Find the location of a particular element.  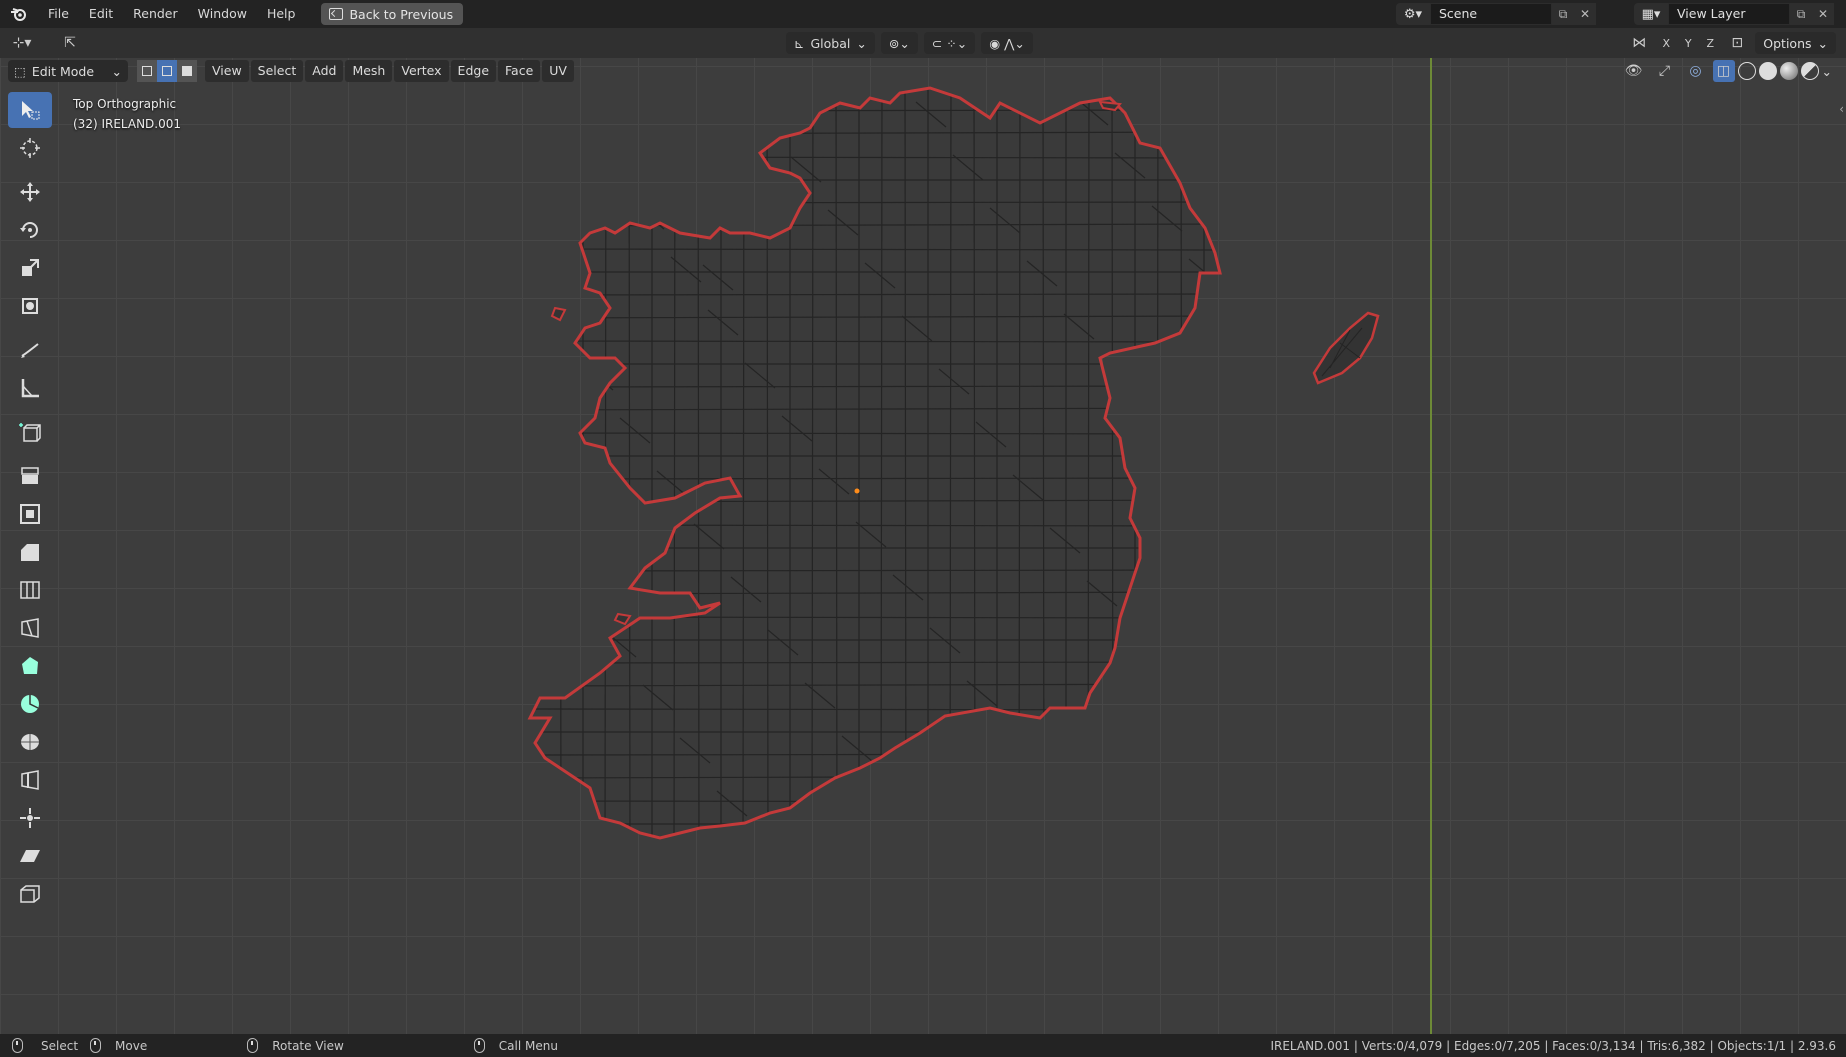

mode-dropdown: ⬚ Edit Mode ⌄ is located at coordinates (68, 71).